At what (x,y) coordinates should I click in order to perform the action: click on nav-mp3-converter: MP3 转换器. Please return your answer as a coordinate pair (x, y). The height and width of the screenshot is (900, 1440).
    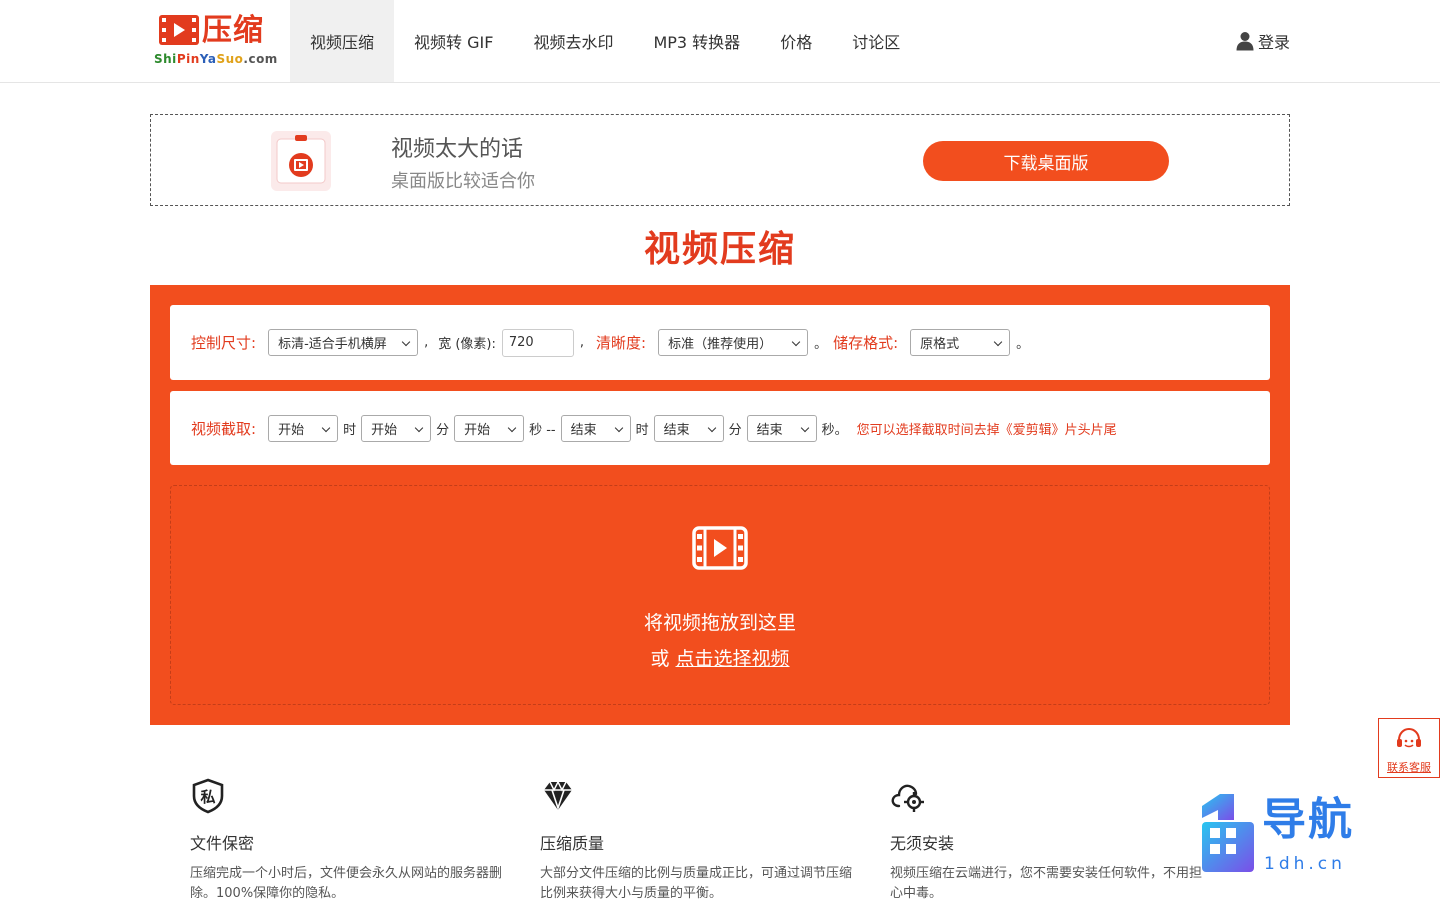
    Looking at the image, I should click on (696, 41).